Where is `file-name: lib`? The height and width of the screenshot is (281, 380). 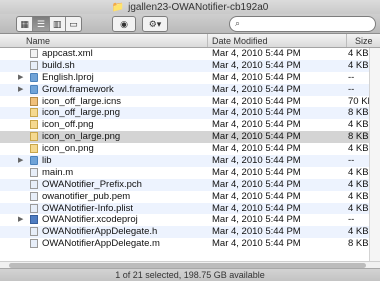
file-name: lib is located at coordinates (47, 161).